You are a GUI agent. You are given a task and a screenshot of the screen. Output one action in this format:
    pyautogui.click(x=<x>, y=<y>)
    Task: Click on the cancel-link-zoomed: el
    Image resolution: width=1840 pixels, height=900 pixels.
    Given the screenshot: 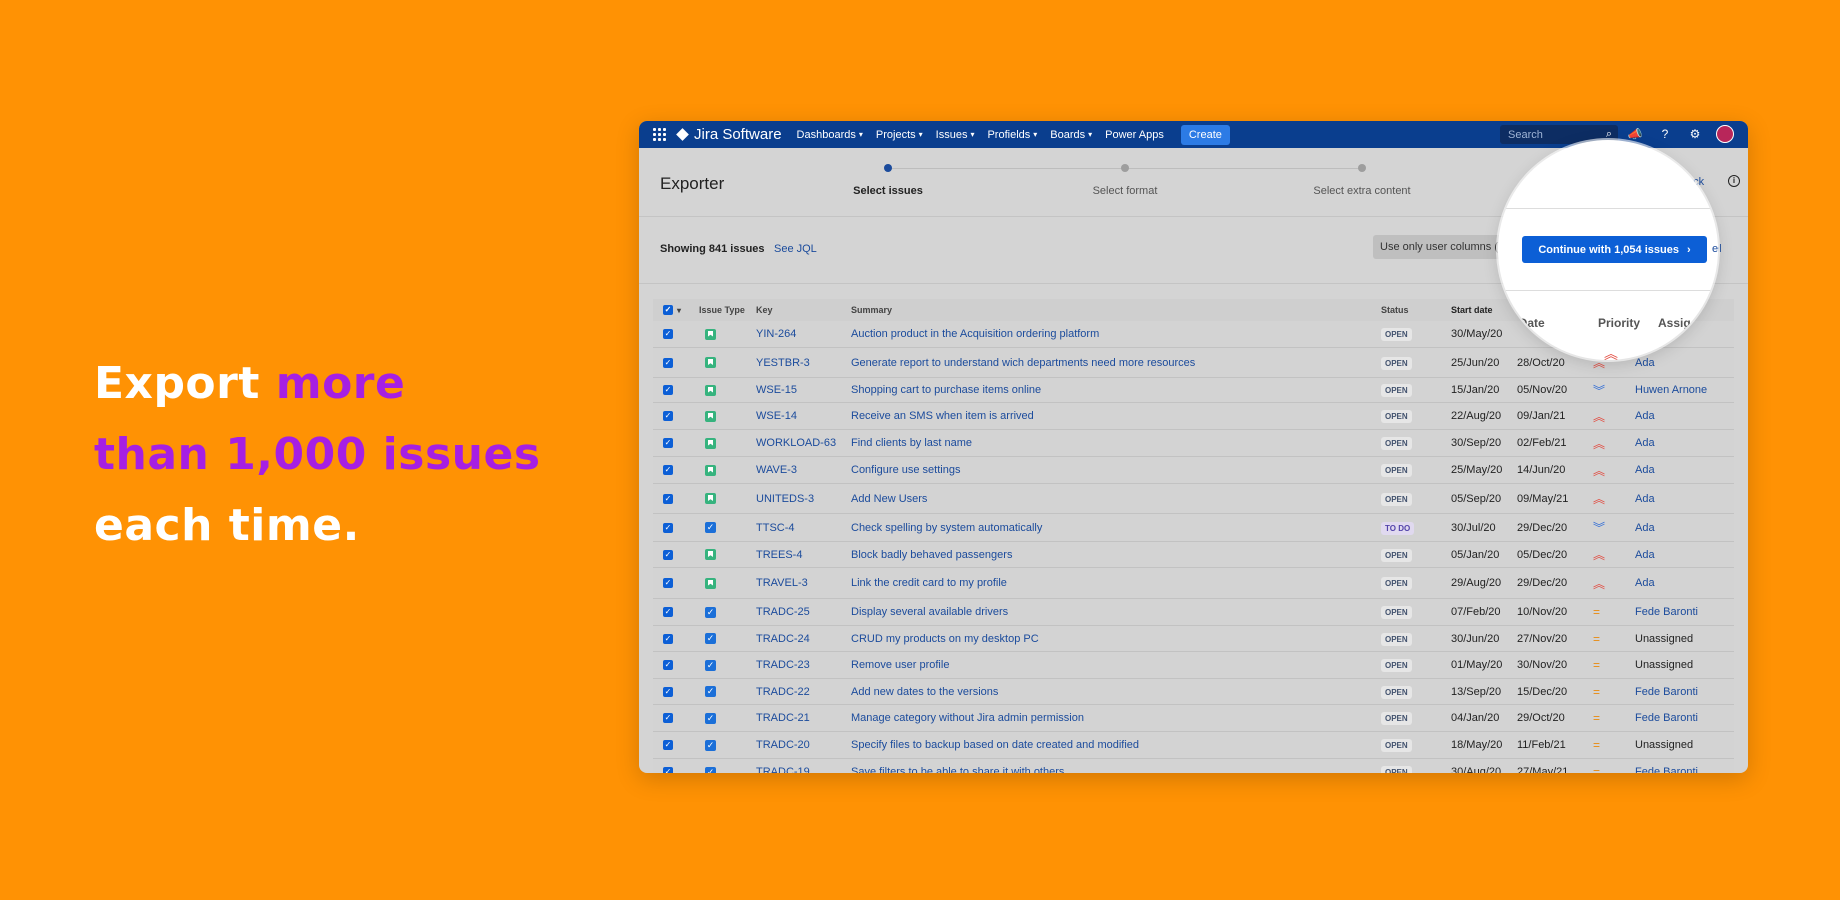 What is the action you would take?
    pyautogui.click(x=1715, y=249)
    